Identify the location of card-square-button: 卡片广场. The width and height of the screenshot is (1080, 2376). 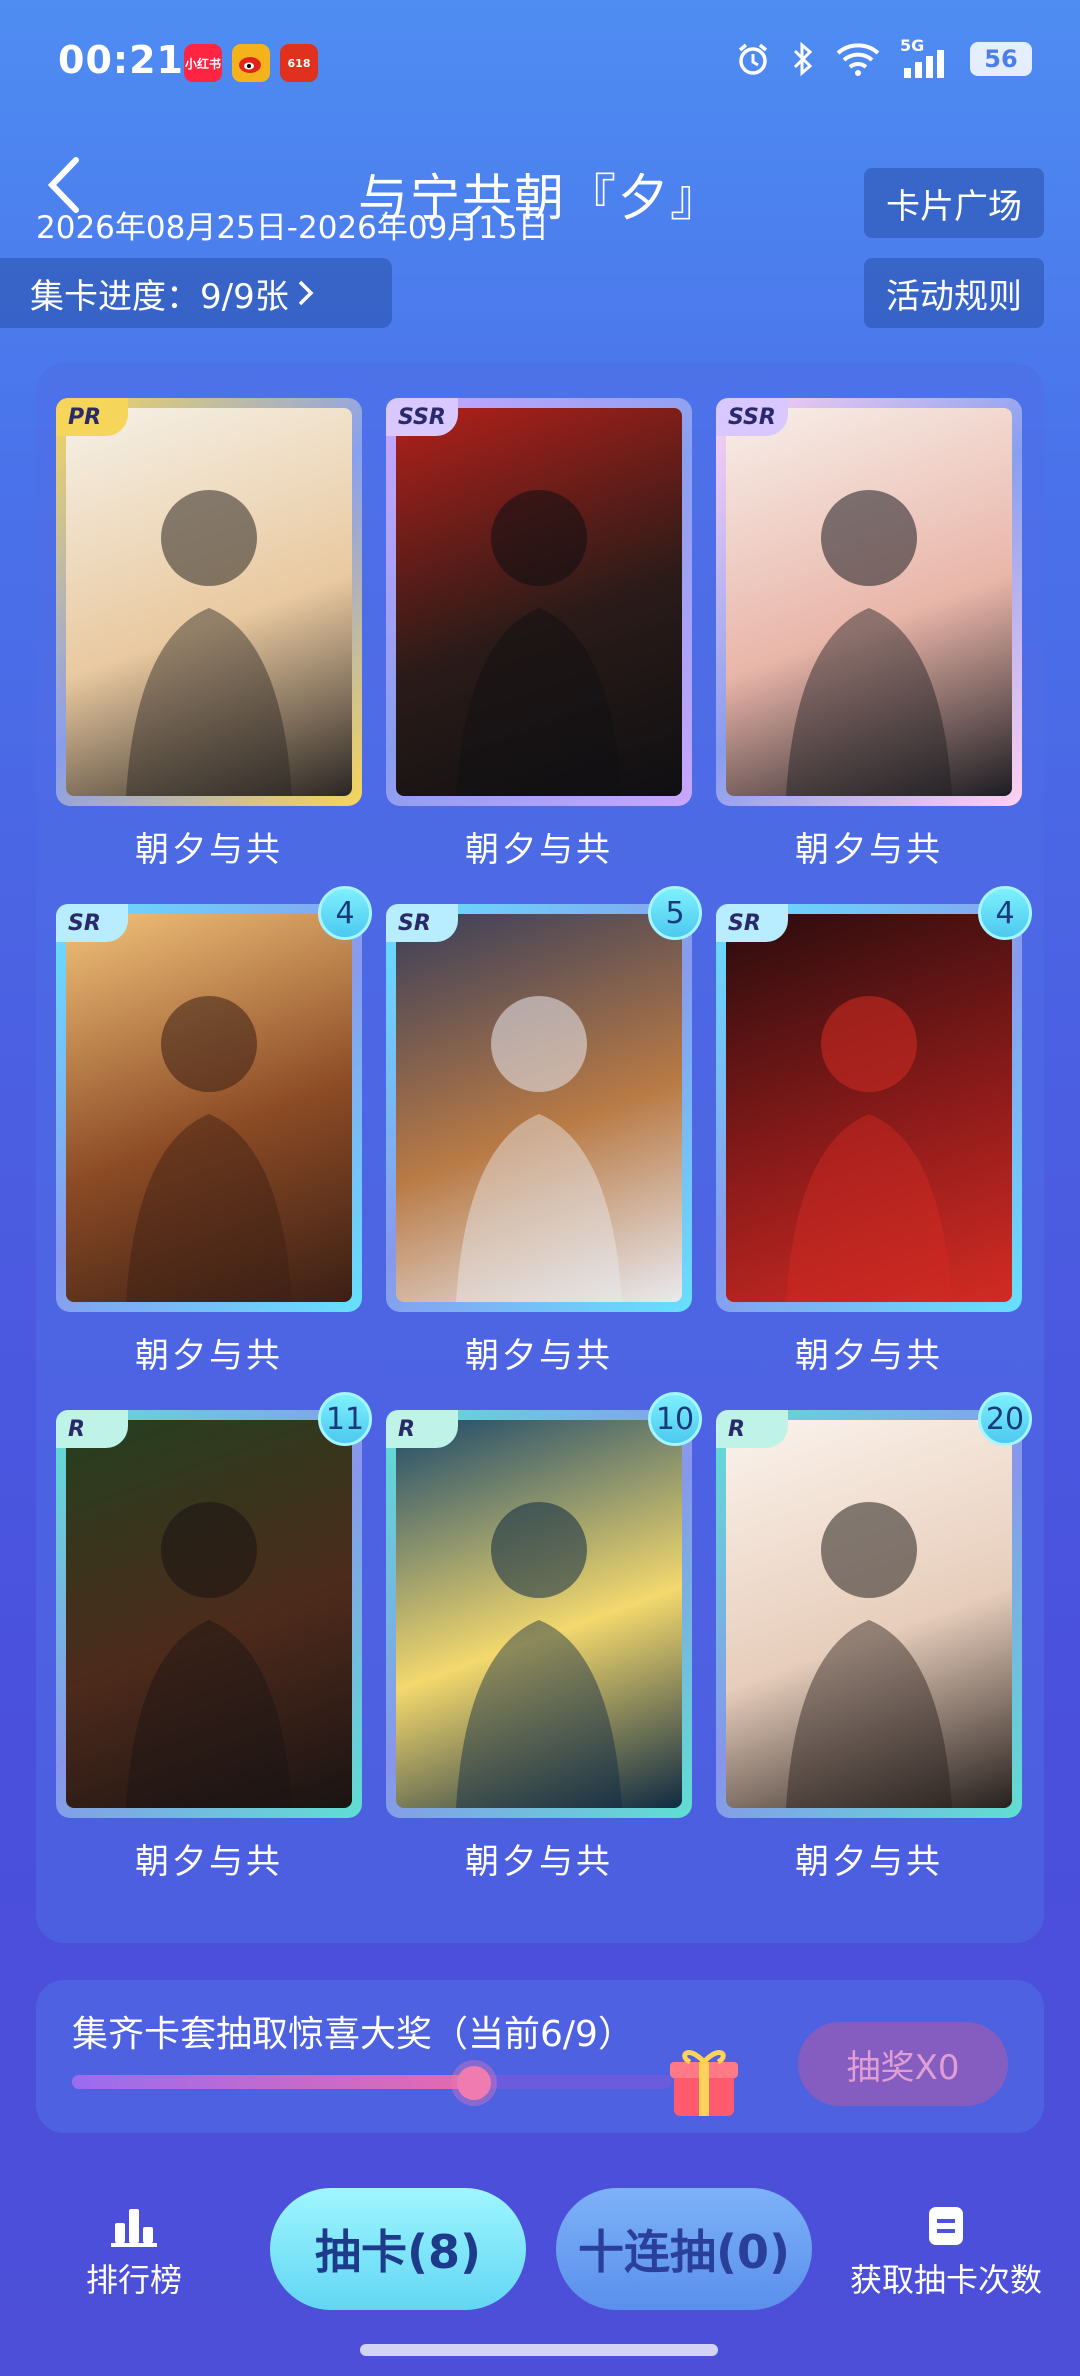
(954, 203).